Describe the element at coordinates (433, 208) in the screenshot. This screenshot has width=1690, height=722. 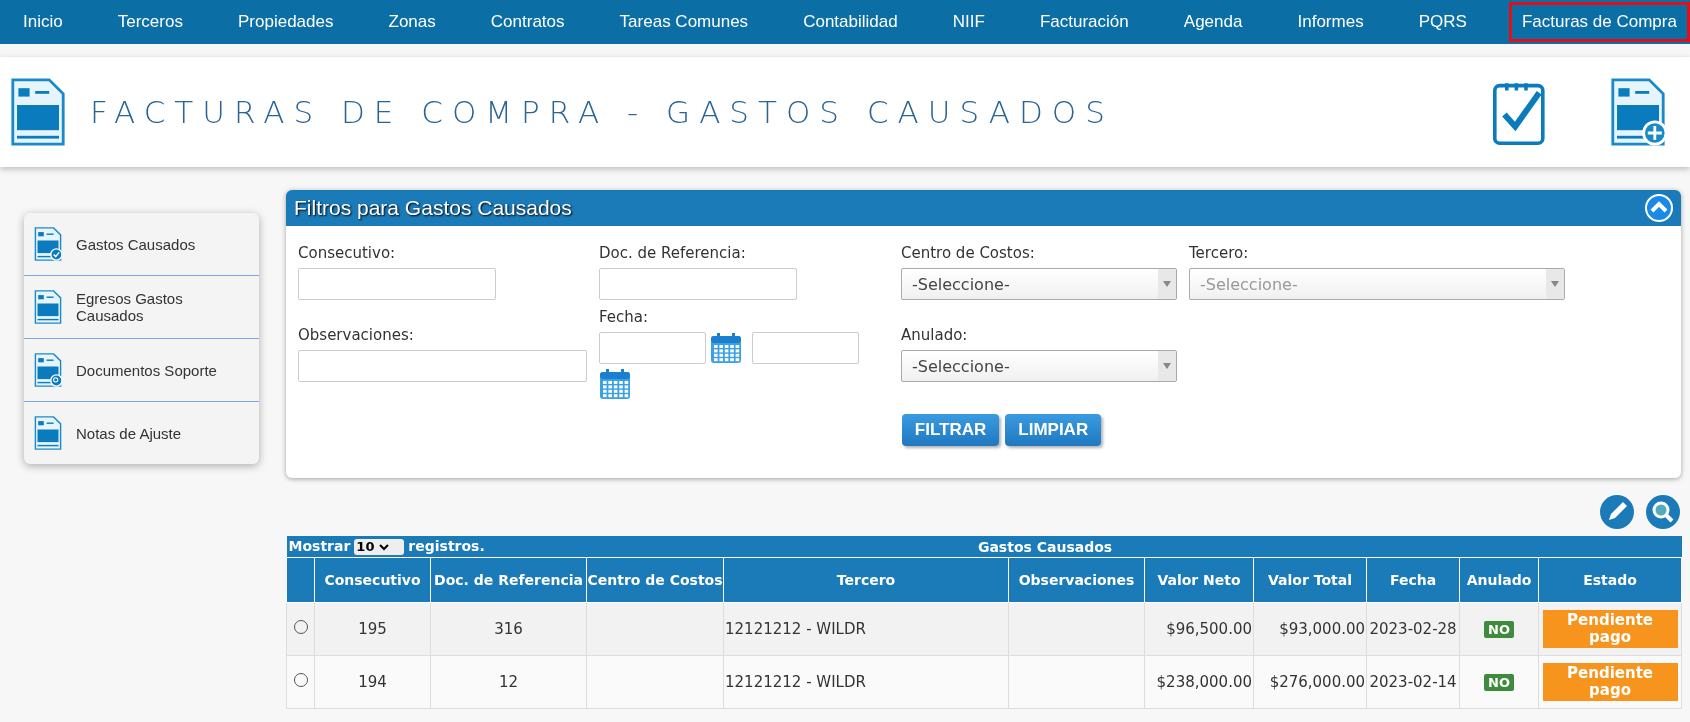
I see `panel-title: Filtros para Gastos Causados` at that location.